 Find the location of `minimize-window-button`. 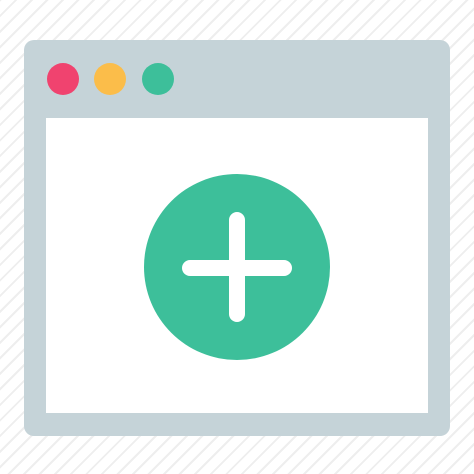

minimize-window-button is located at coordinates (110, 79).